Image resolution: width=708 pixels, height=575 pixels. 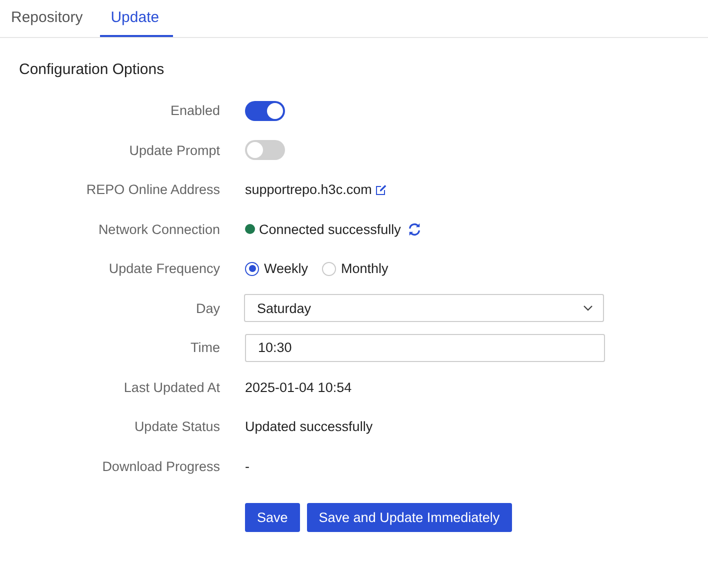 What do you see at coordinates (164, 268) in the screenshot?
I see `field-label: Update Frequency` at bounding box center [164, 268].